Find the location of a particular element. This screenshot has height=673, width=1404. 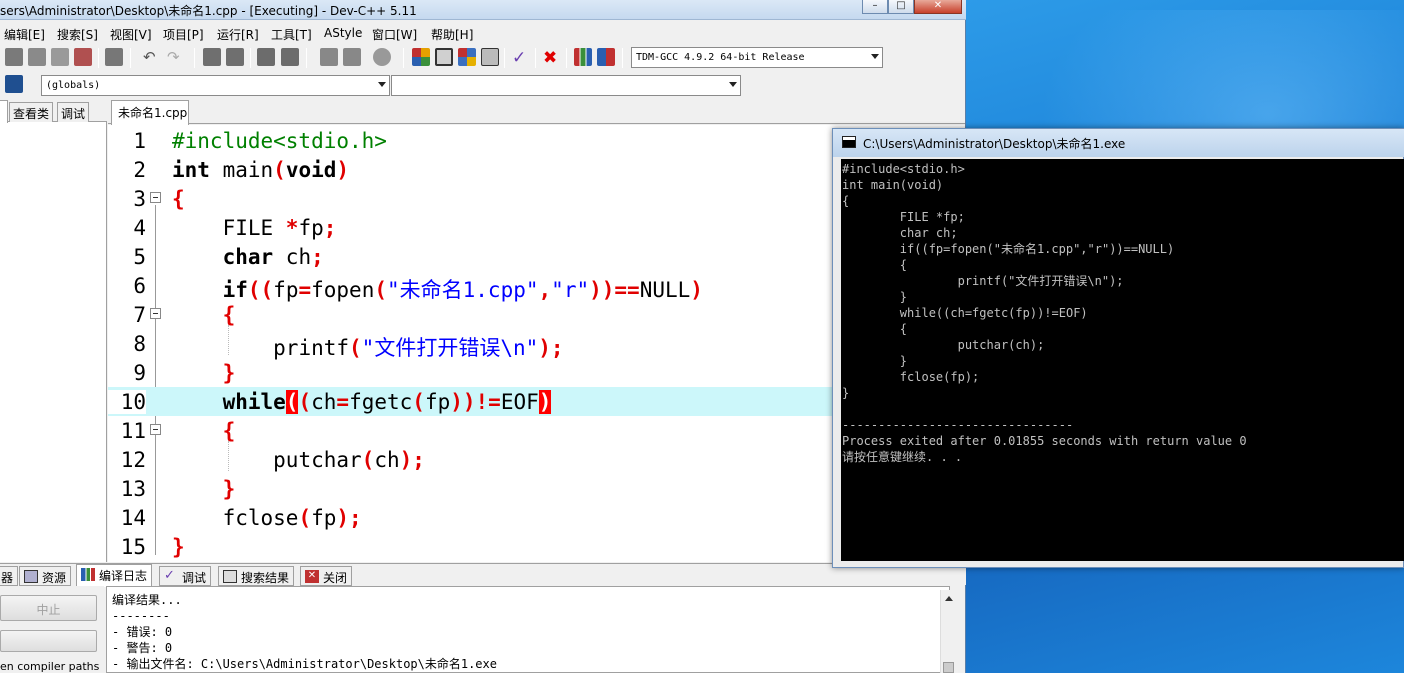

undo-icon: ↶ is located at coordinates (152, 57).